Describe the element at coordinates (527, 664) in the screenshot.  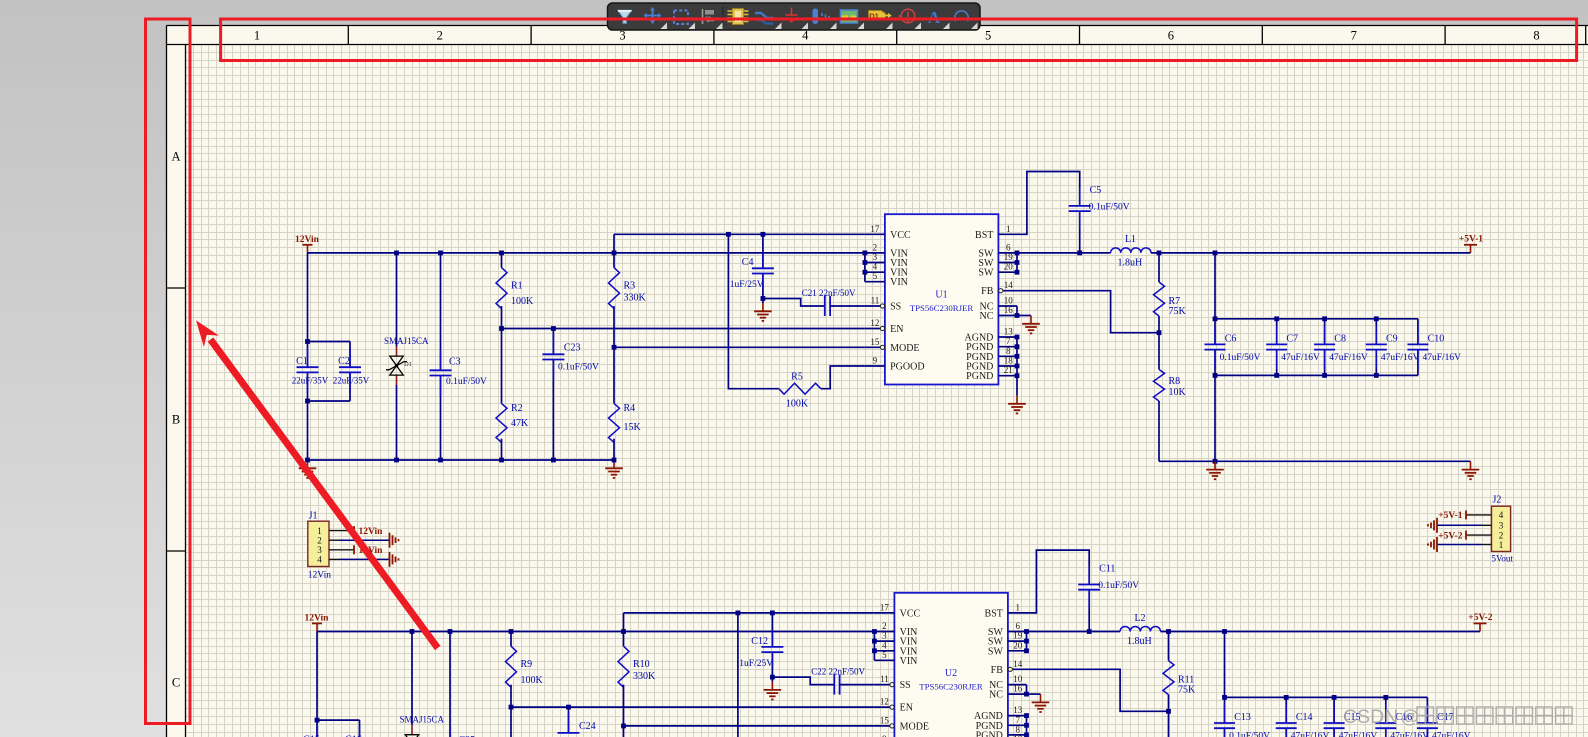
I see `svg-text: R9` at that location.